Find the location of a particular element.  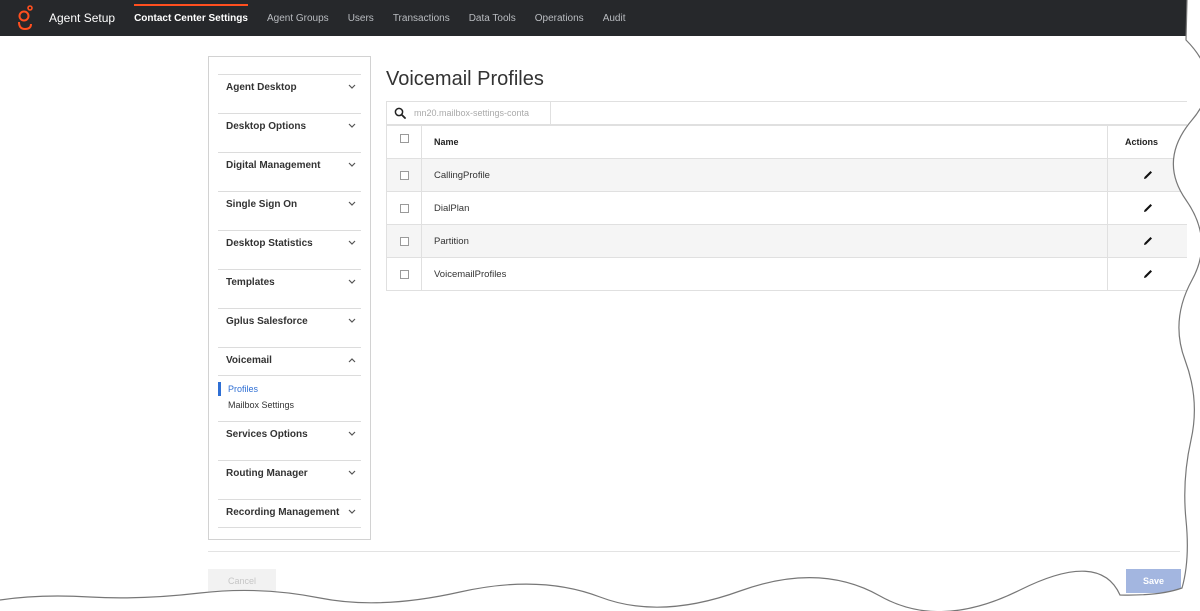

nav-tab-data-tools: Data Tools is located at coordinates (492, 18).